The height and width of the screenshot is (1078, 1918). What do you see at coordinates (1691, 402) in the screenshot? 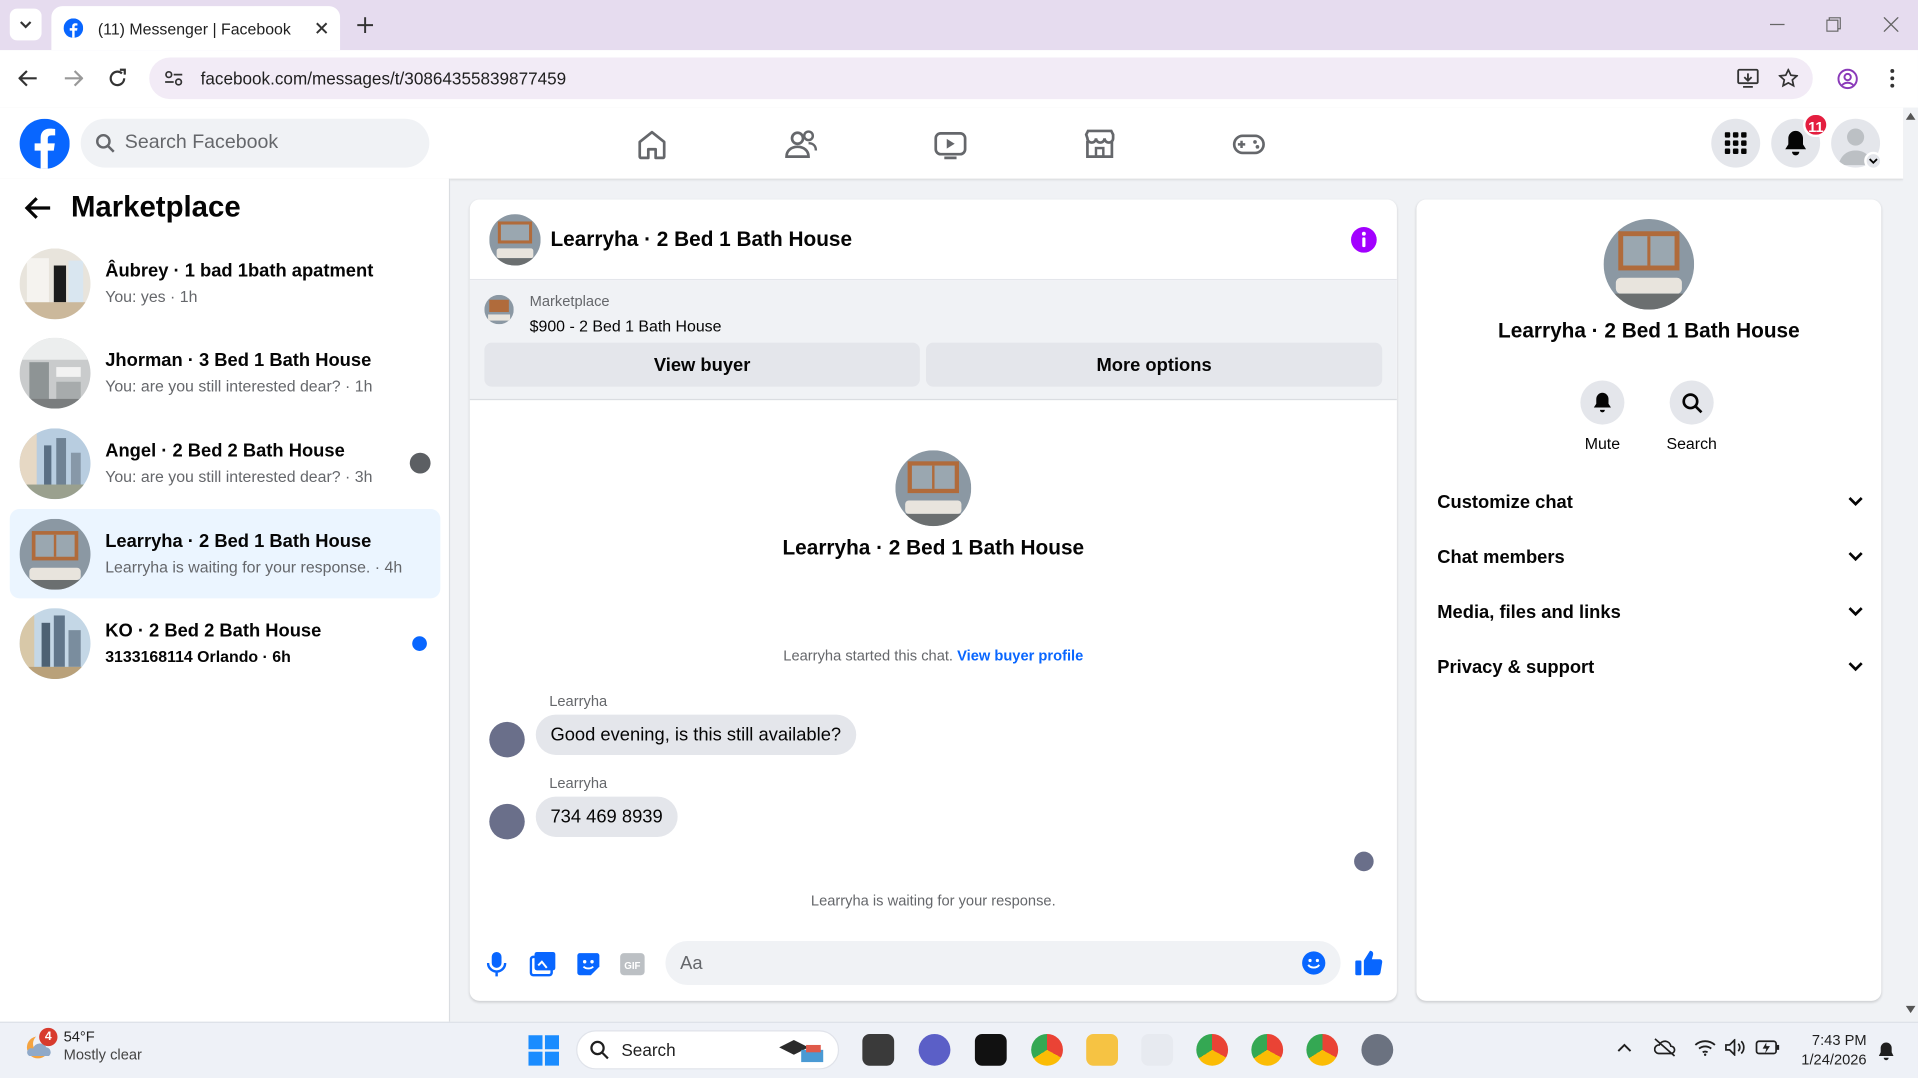
I see `search-in-chat-button` at bounding box center [1691, 402].